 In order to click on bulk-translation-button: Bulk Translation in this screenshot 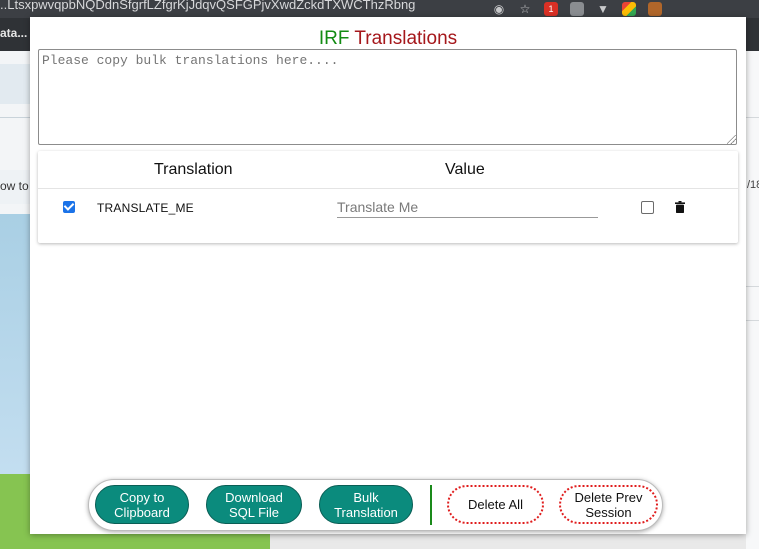, I will do `click(366, 504)`.